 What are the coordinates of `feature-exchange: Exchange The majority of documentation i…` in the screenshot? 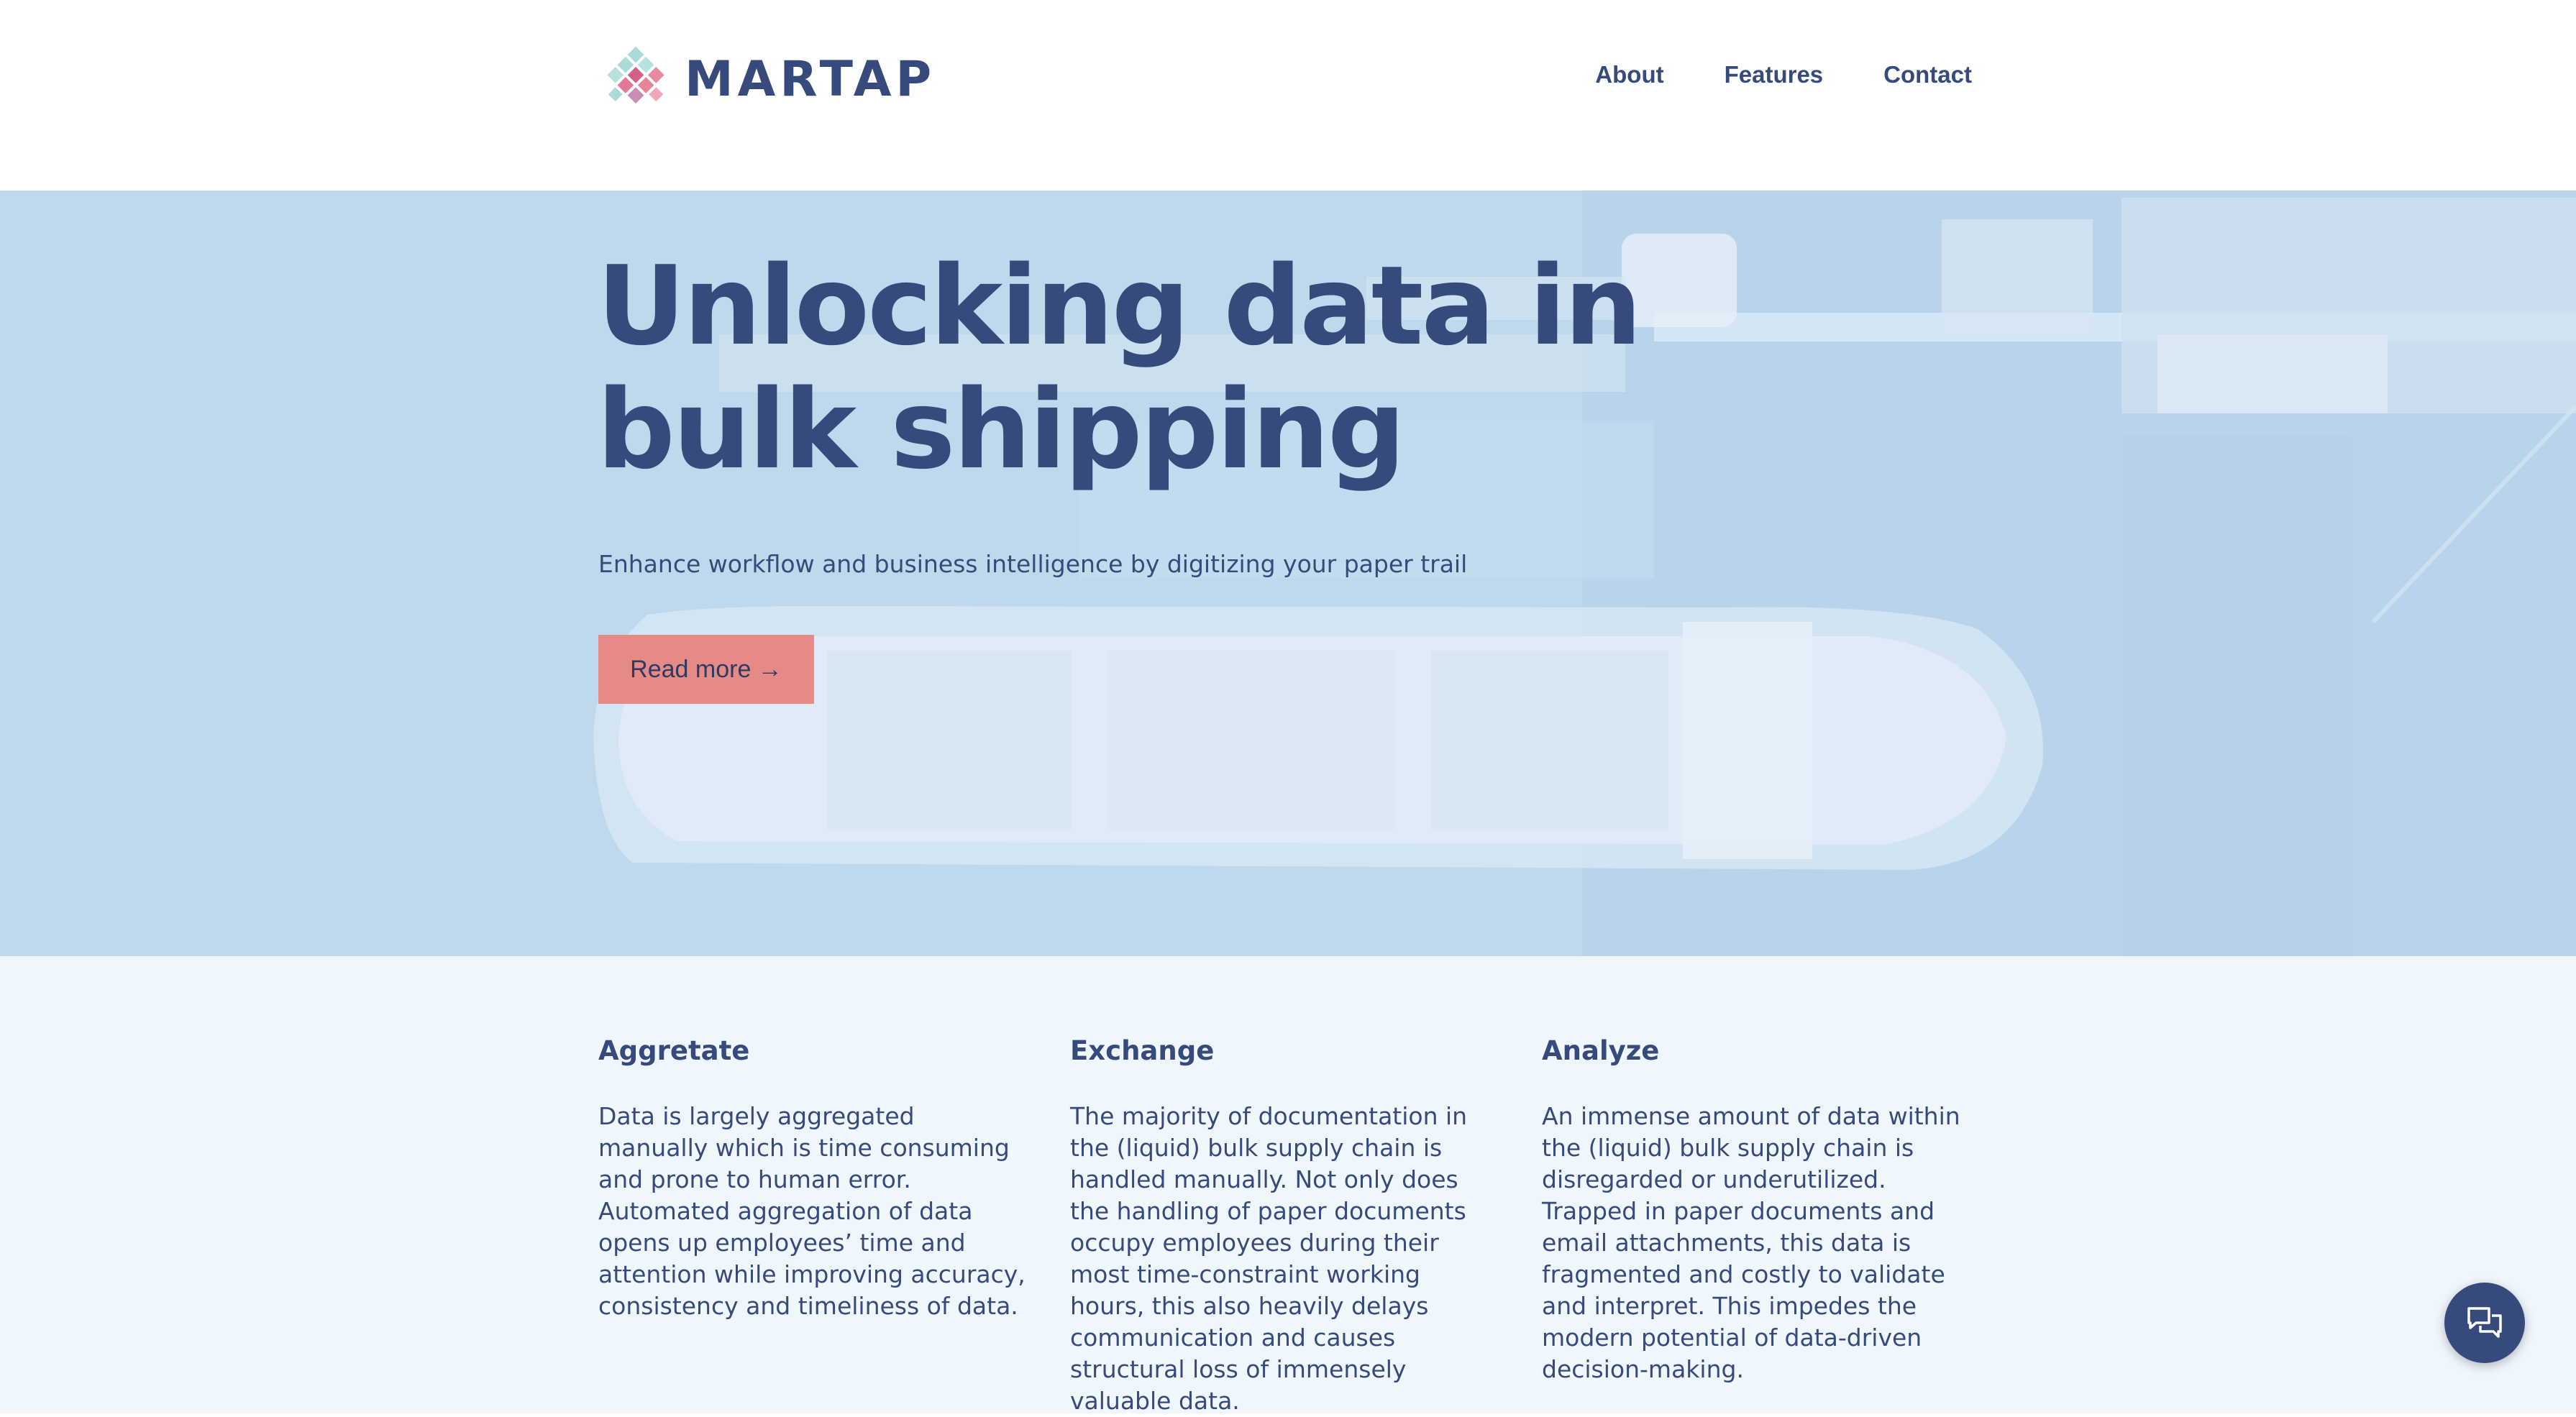 It's located at (1286, 1226).